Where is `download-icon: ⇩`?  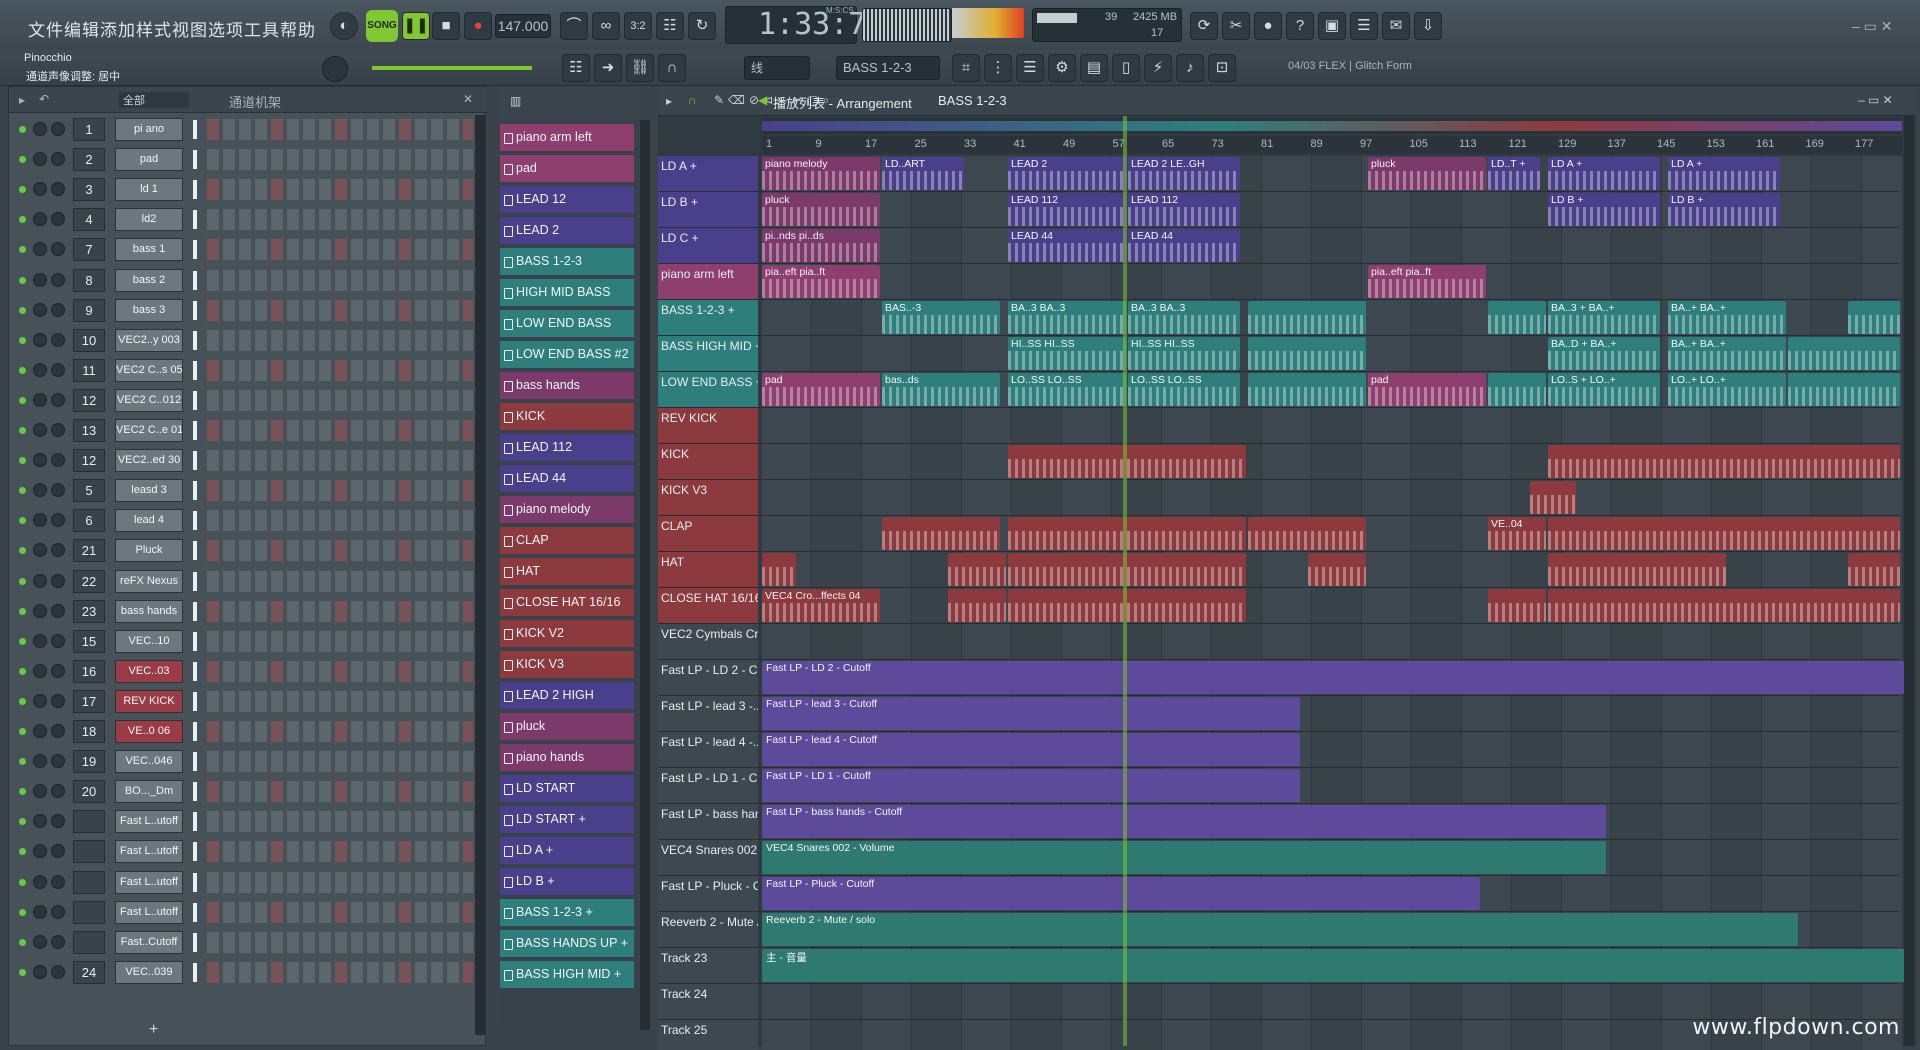 download-icon: ⇩ is located at coordinates (1428, 26).